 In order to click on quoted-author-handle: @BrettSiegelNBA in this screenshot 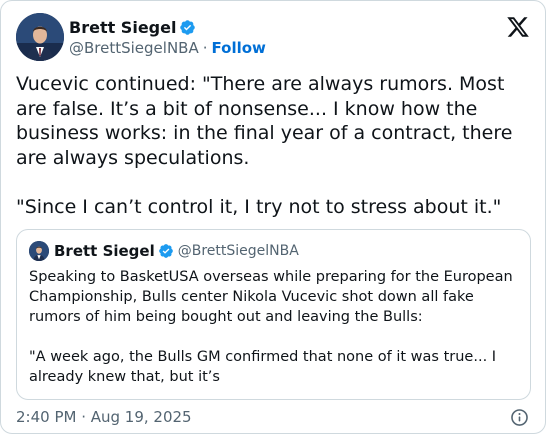, I will do `click(238, 251)`.